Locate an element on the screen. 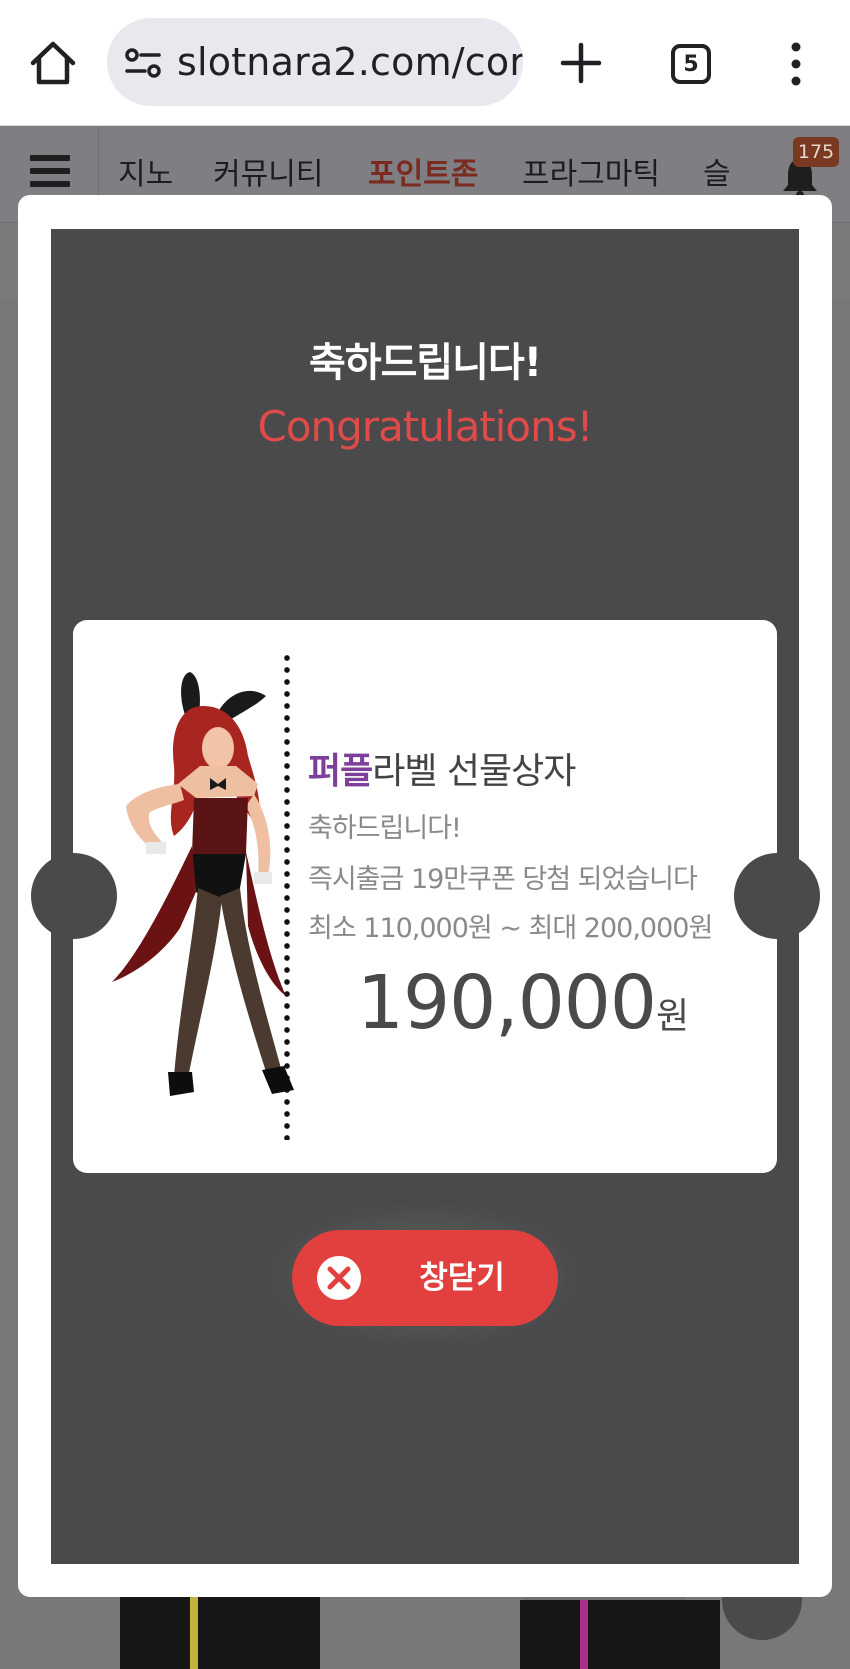 This screenshot has width=850, height=1669. hamburger-menu-icon is located at coordinates (50, 173).